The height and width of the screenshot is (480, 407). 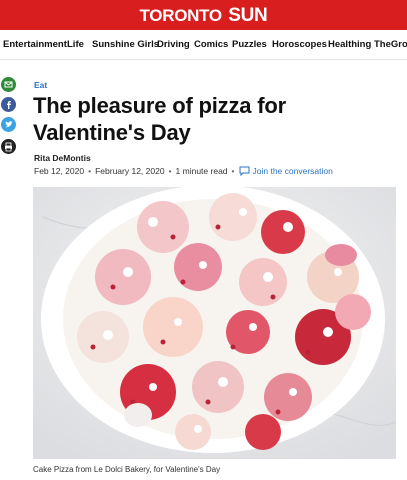 I want to click on nav-item-thegrow: TheGrow, so click(x=390, y=44).